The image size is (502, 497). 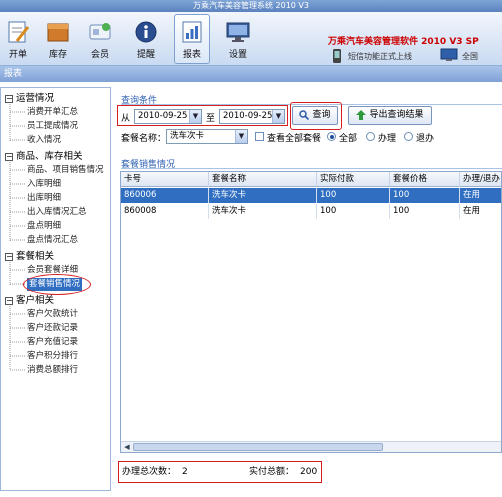 I want to click on tree-item-customer-recharge: 客户充值记录, so click(x=52, y=342).